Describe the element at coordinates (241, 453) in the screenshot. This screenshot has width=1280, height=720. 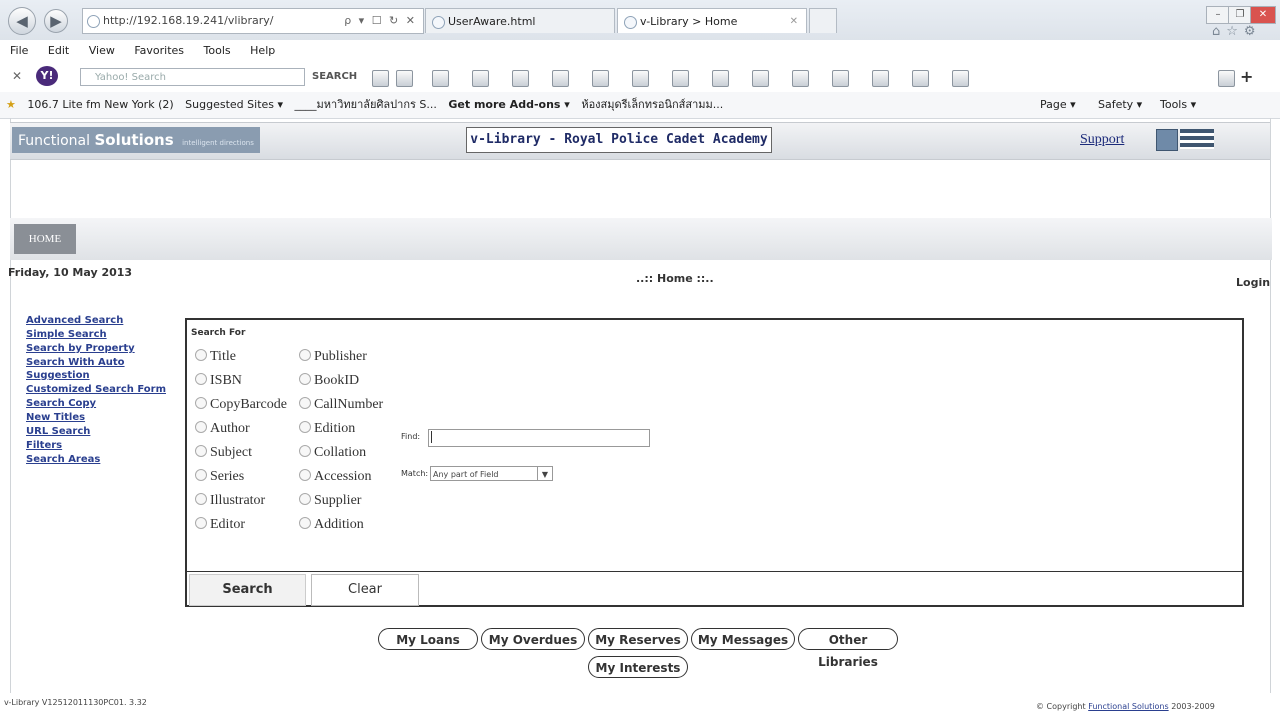
I see `radio-subject: Subject` at that location.